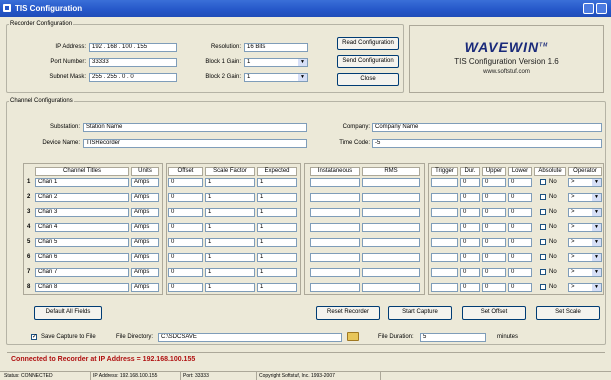 The height and width of the screenshot is (380, 611). Describe the element at coordinates (276, 62) in the screenshot. I see `block1-gain-select: 1 ▼` at that location.